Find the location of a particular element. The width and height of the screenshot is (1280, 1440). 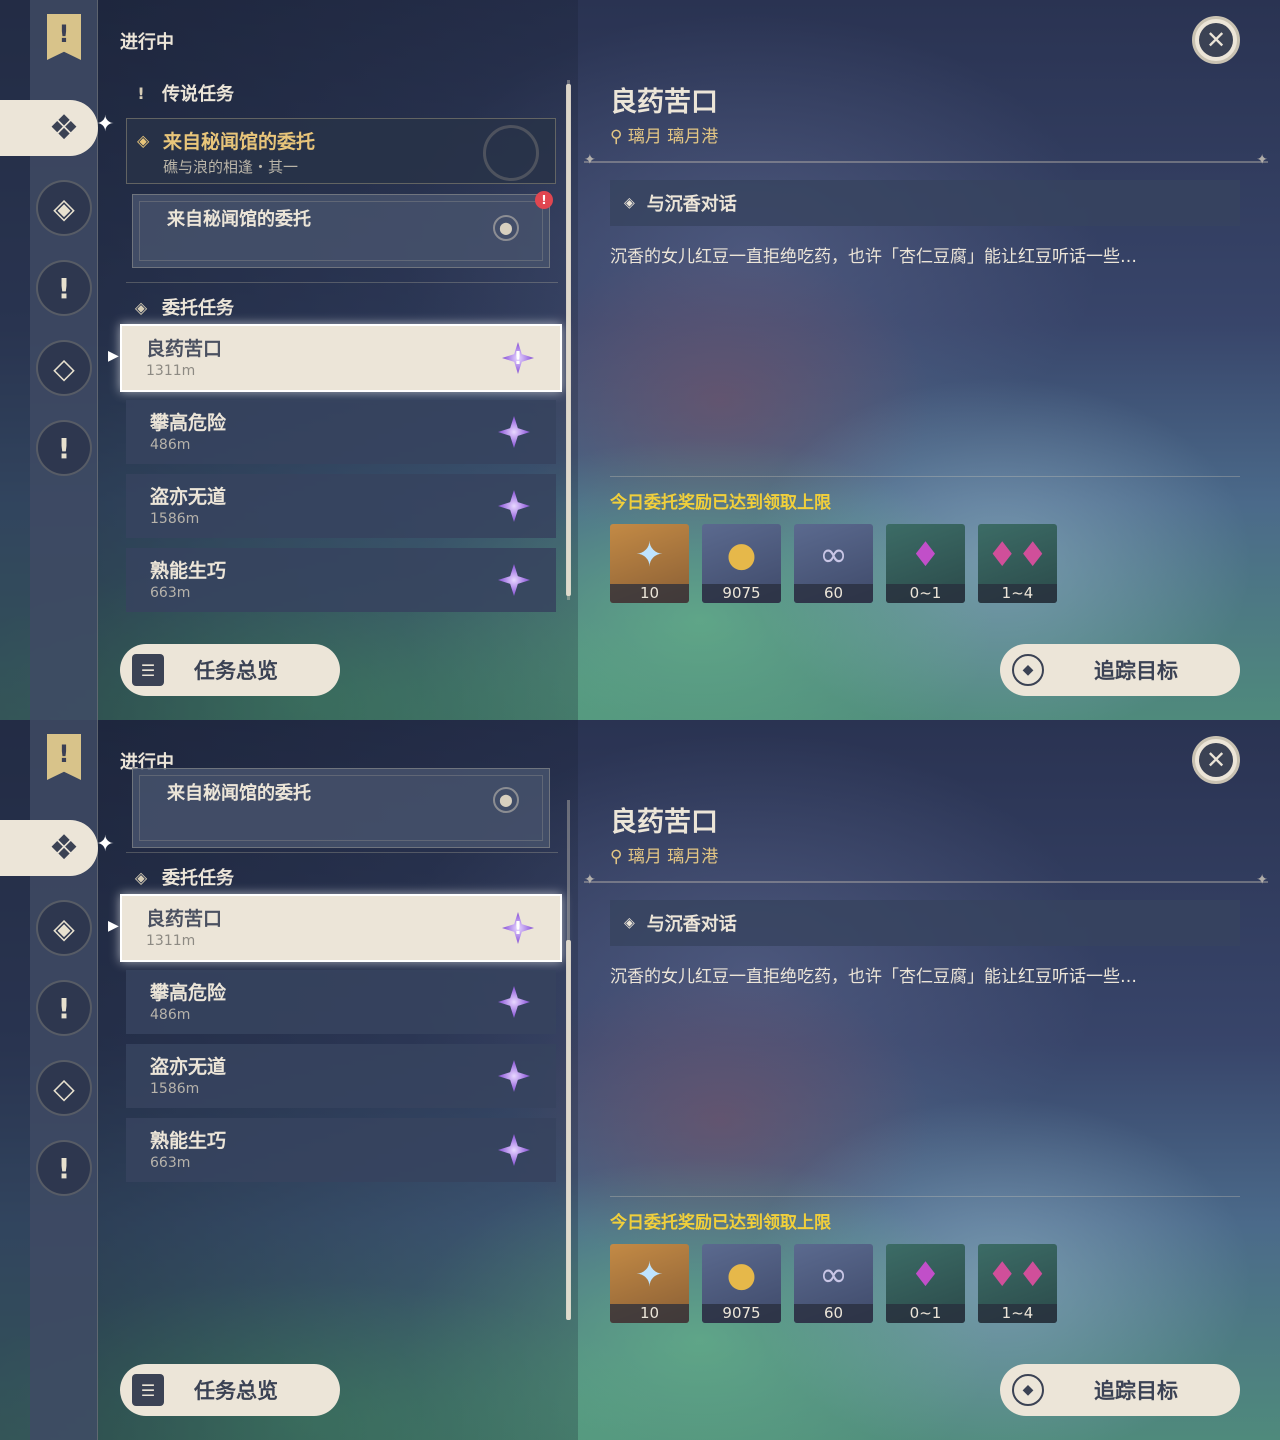

archon-icon: ◈ is located at coordinates (64, 208).